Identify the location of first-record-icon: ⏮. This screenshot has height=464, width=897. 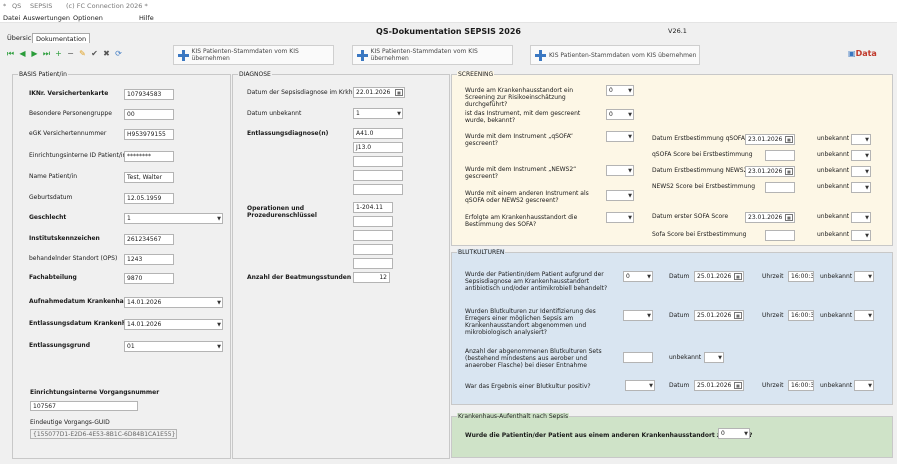
(10, 53).